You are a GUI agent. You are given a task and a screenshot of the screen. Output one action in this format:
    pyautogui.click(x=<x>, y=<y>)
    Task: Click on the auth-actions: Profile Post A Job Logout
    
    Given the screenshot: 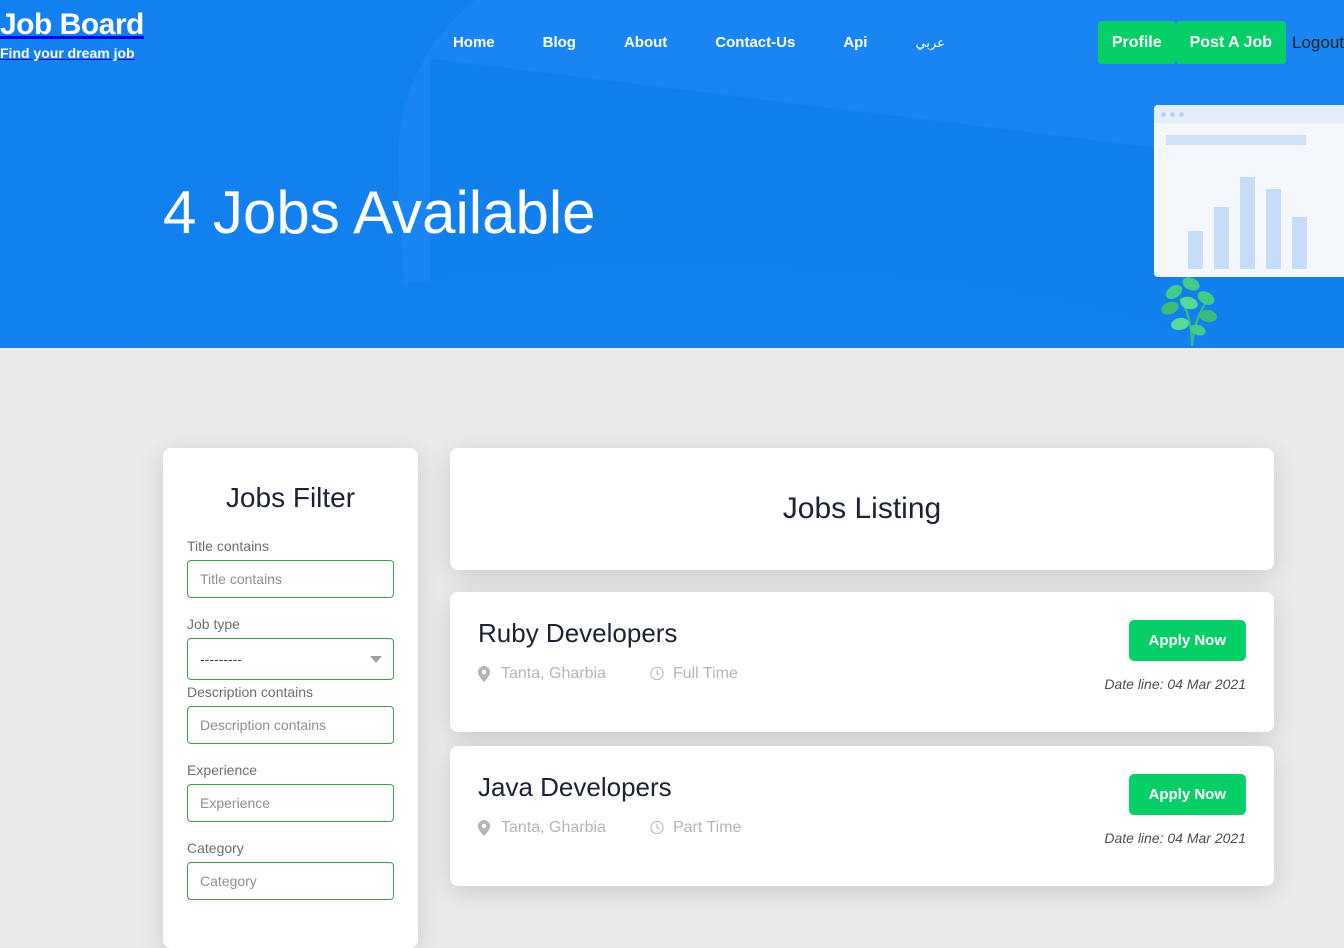 What is the action you would take?
    pyautogui.click(x=1220, y=42)
    